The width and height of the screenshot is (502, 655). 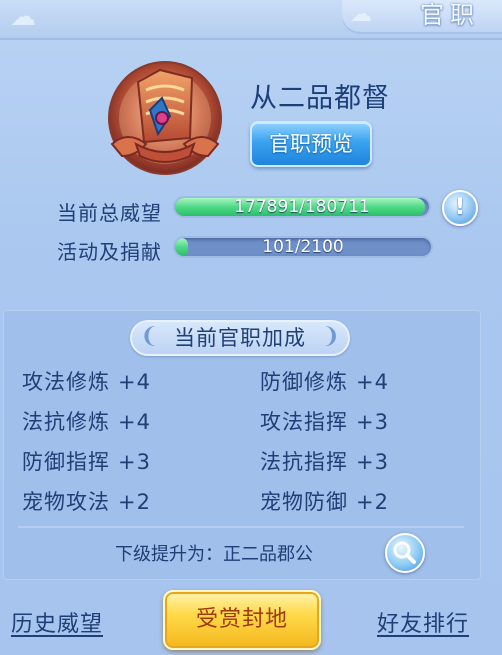 I want to click on bonus-item: 防御修炼 +4, so click(x=324, y=382).